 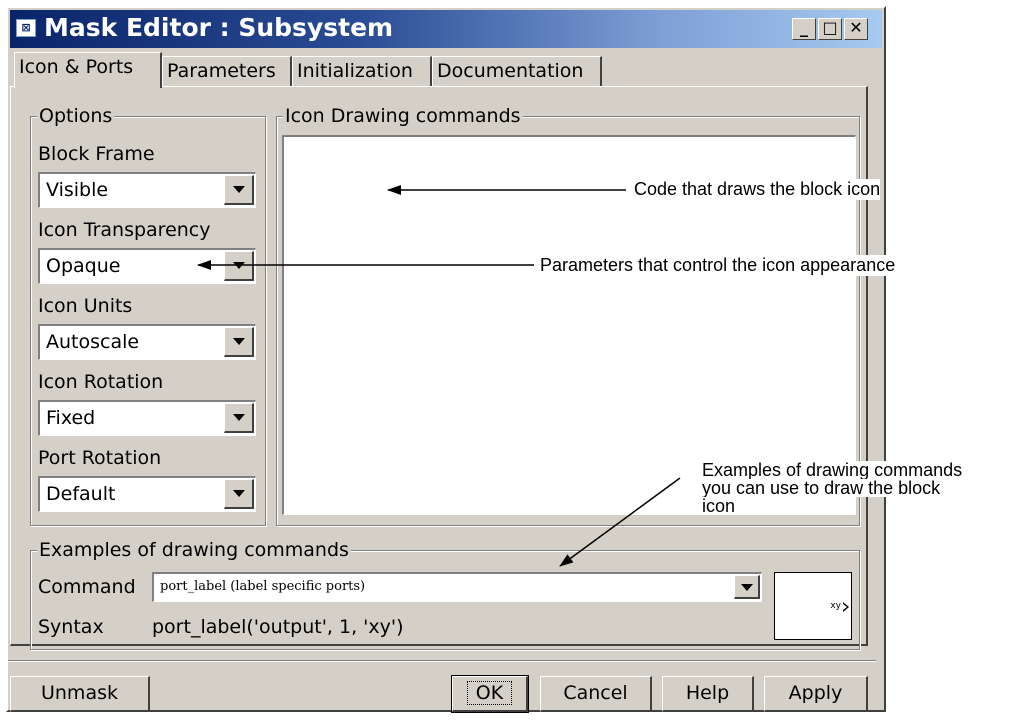 What do you see at coordinates (87, 587) in the screenshot?
I see `command-label: Command` at bounding box center [87, 587].